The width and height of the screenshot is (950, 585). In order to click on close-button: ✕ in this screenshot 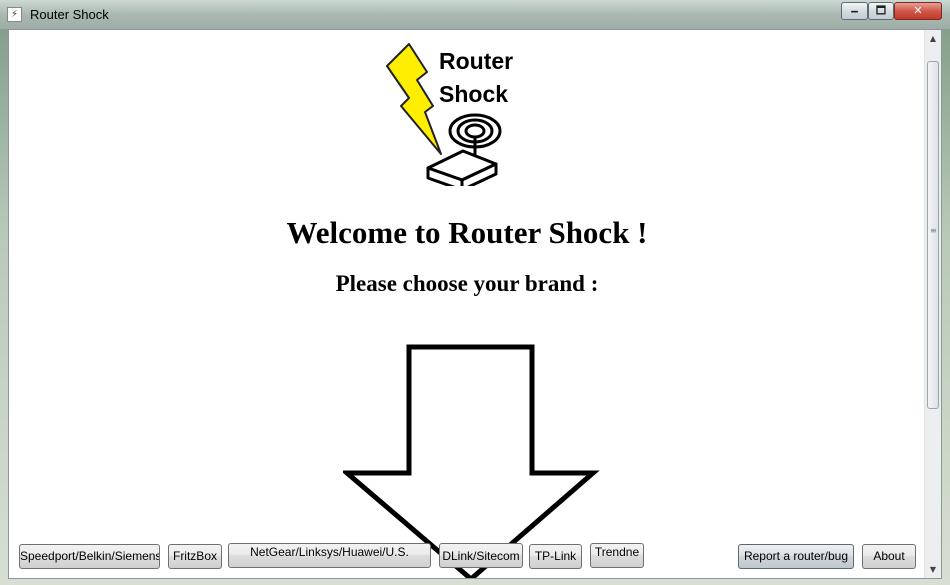, I will do `click(918, 11)`.